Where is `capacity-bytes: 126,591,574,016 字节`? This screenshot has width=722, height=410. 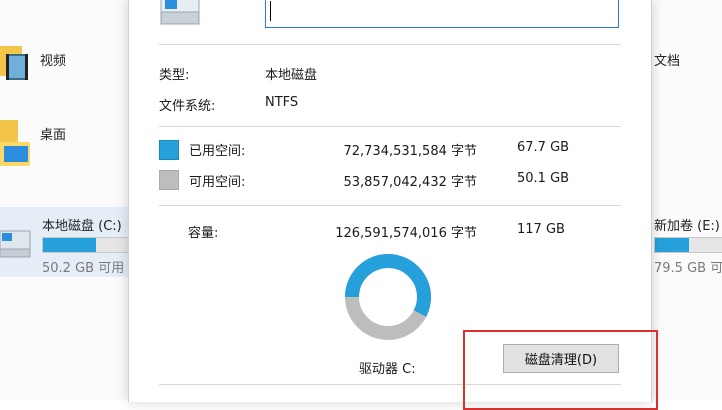
capacity-bytes: 126,591,574,016 字节 is located at coordinates (406, 233).